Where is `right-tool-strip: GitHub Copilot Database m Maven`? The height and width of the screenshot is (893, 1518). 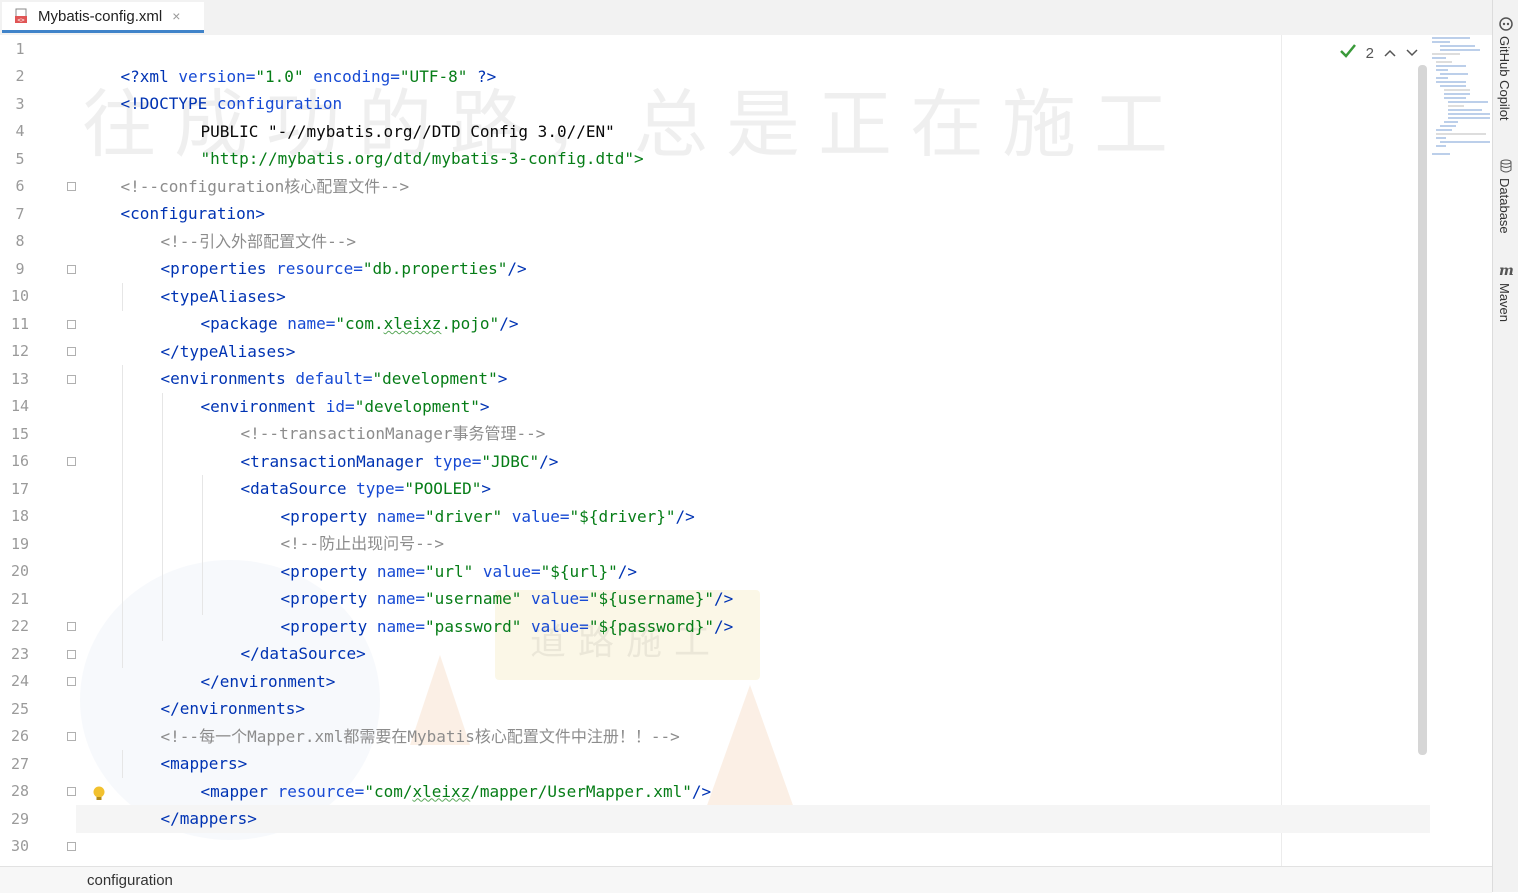 right-tool-strip: GitHub Copilot Database m Maven is located at coordinates (1505, 446).